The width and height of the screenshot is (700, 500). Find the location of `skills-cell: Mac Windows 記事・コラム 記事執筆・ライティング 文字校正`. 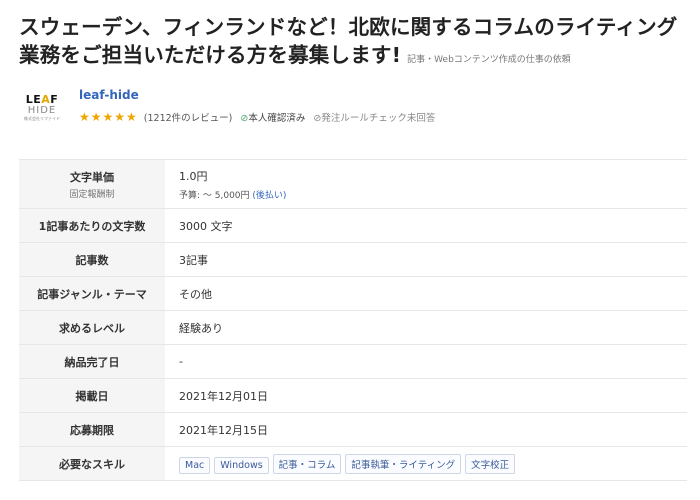

skills-cell: Mac Windows 記事・コラム 記事執筆・ライティング 文字校正 is located at coordinates (426, 463).